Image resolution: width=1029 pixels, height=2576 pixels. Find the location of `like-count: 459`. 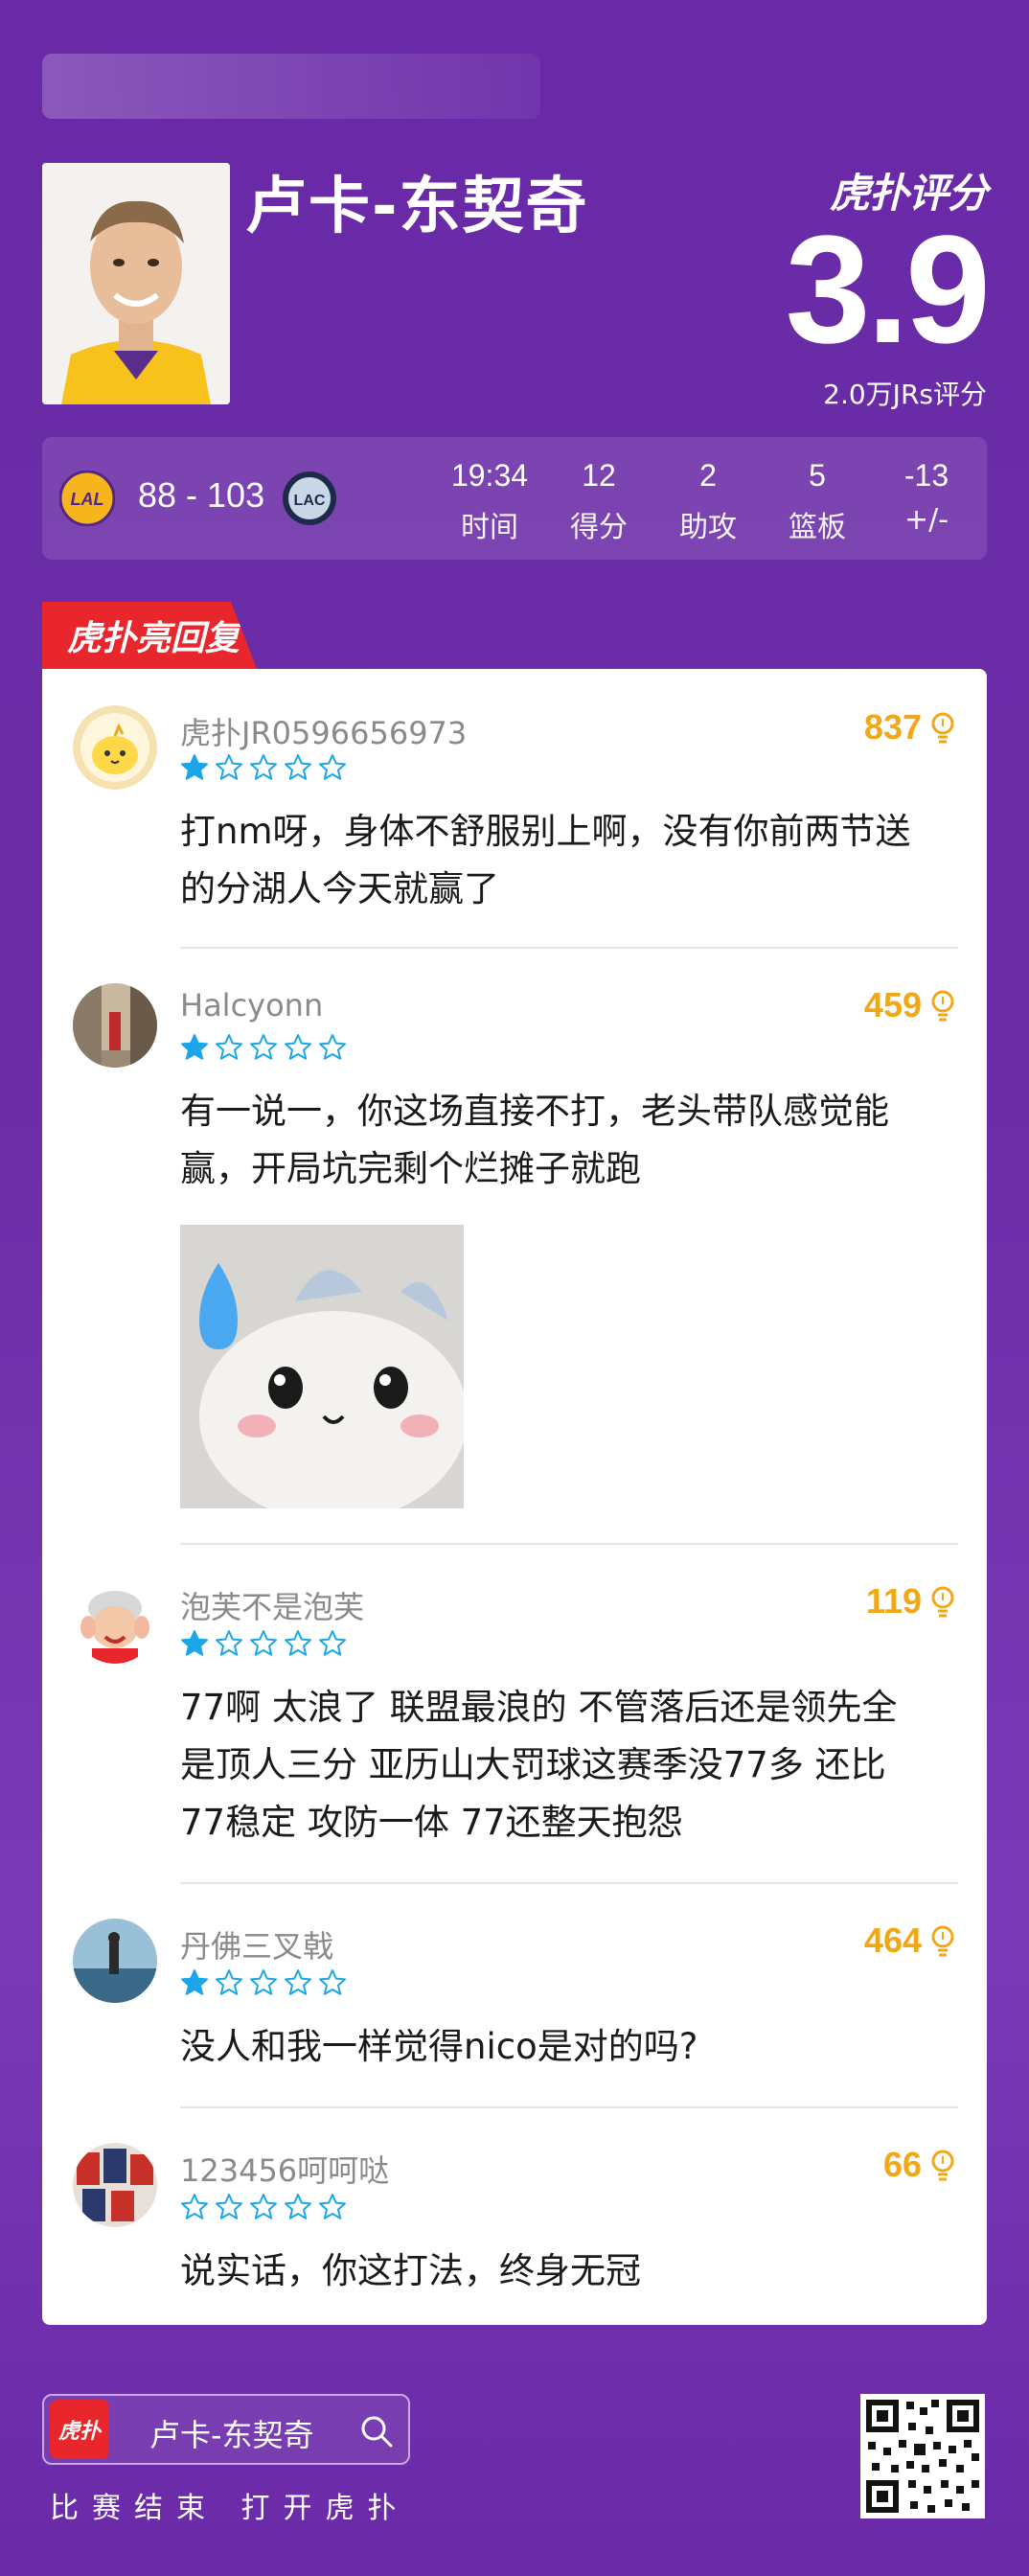

like-count: 459 is located at coordinates (892, 1004).